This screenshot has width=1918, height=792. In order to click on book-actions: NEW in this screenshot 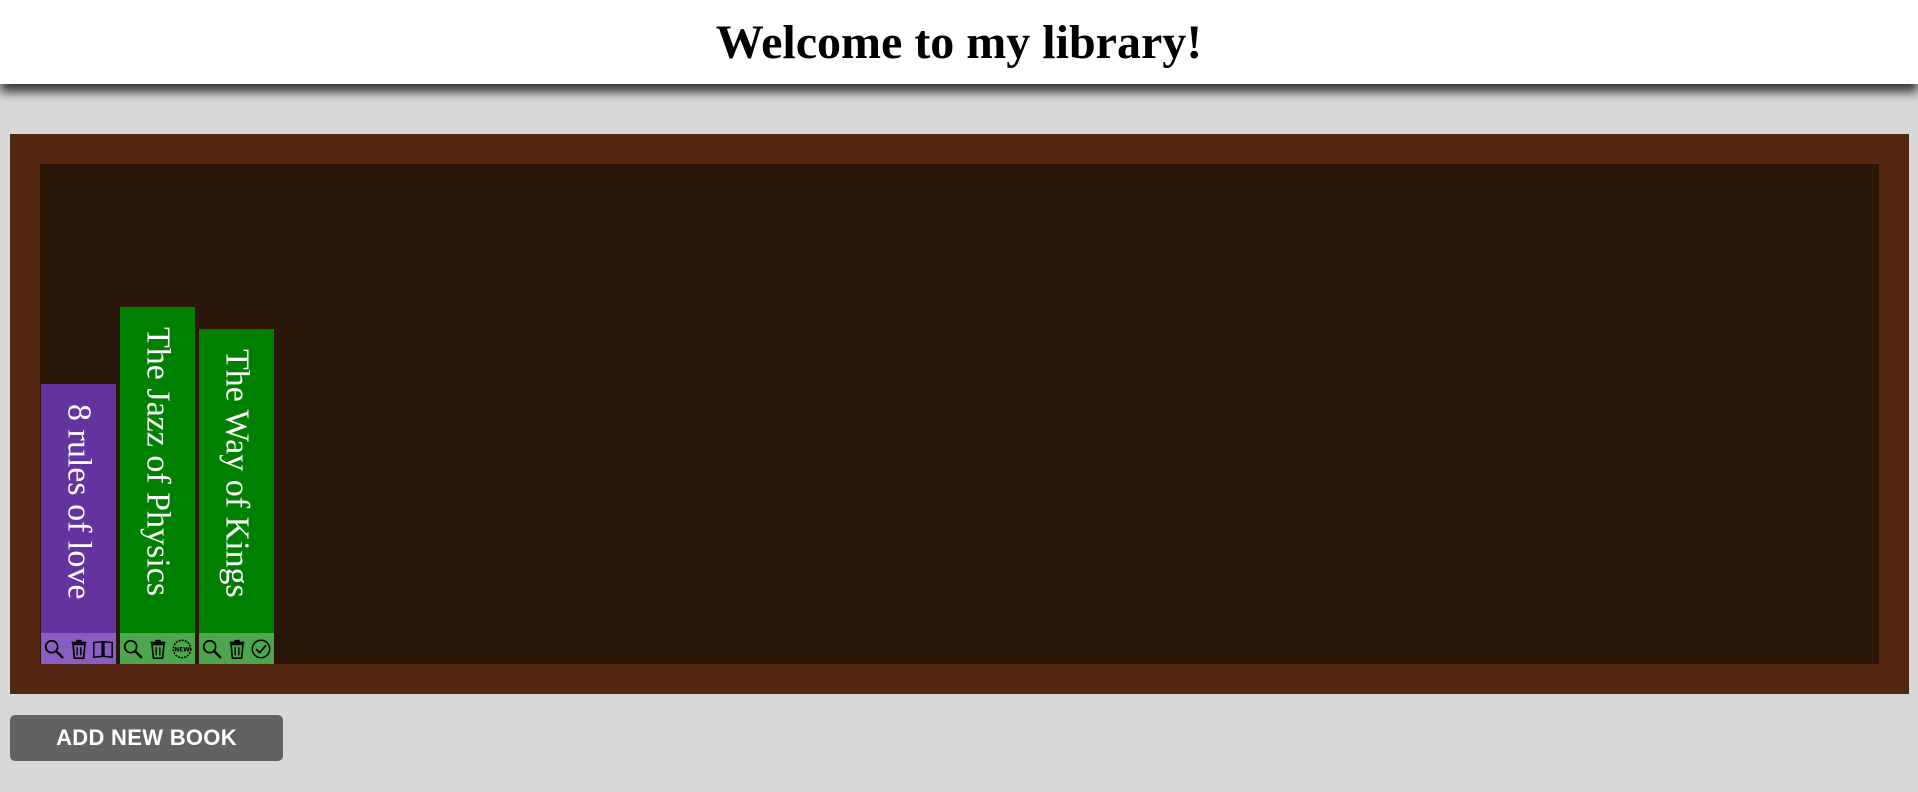, I will do `click(157, 648)`.